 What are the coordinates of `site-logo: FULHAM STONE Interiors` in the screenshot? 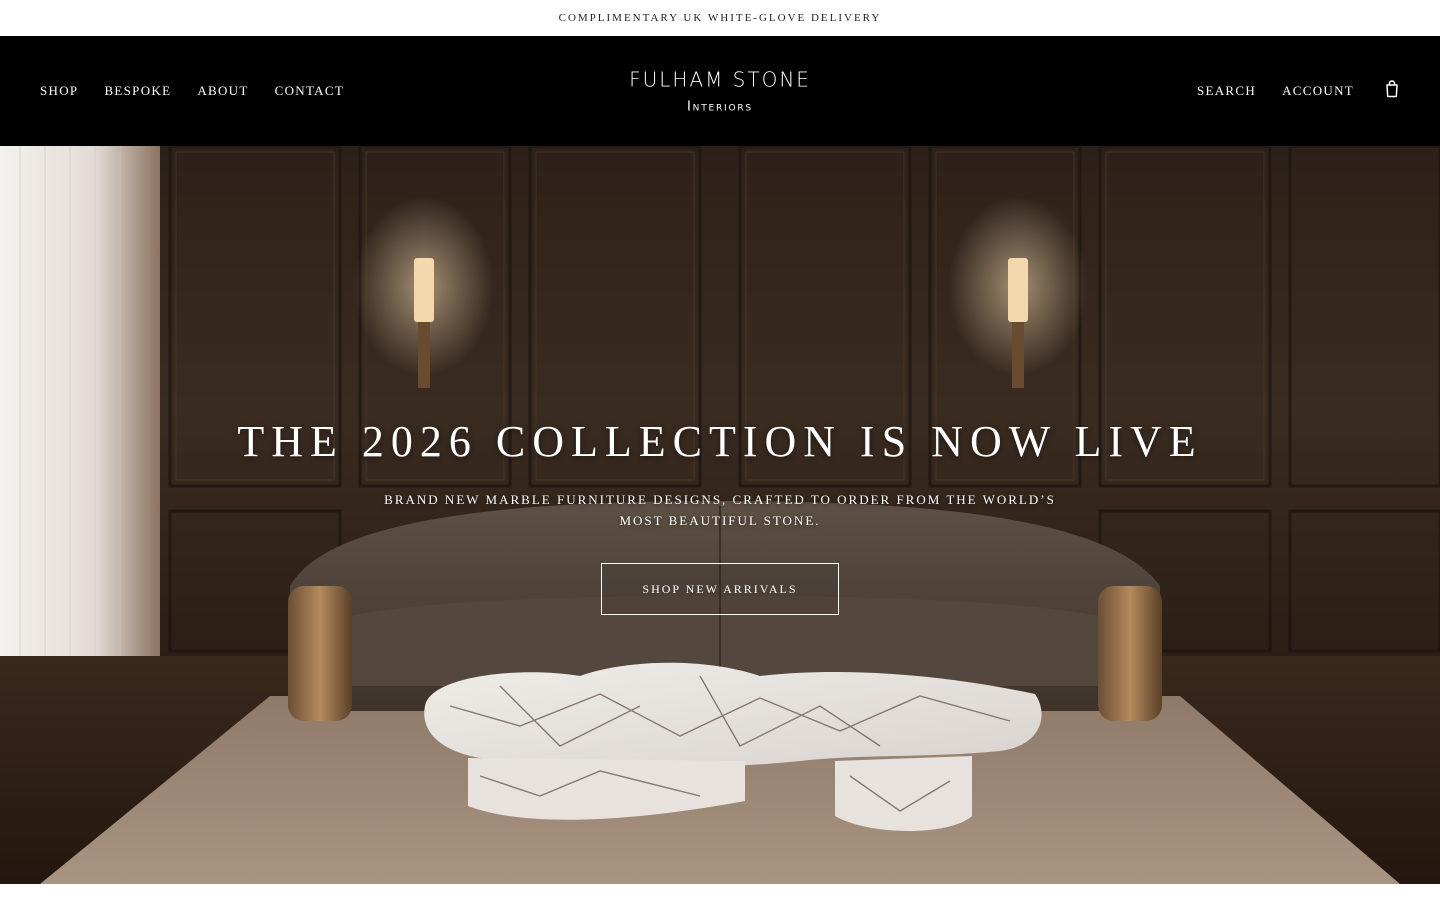 It's located at (720, 91).